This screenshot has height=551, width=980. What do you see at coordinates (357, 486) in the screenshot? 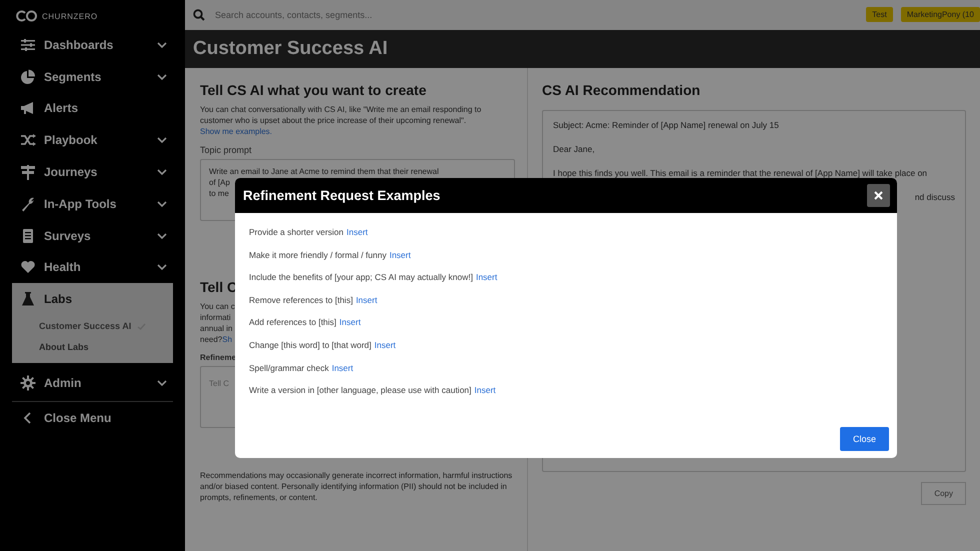
I see `disclaimer-text: Recommendations may occasionally generate incorrect information, harmful instructions and/or biased content. Personally identifying information (PII) should not be included in prompts, refinements, or content.` at bounding box center [357, 486].